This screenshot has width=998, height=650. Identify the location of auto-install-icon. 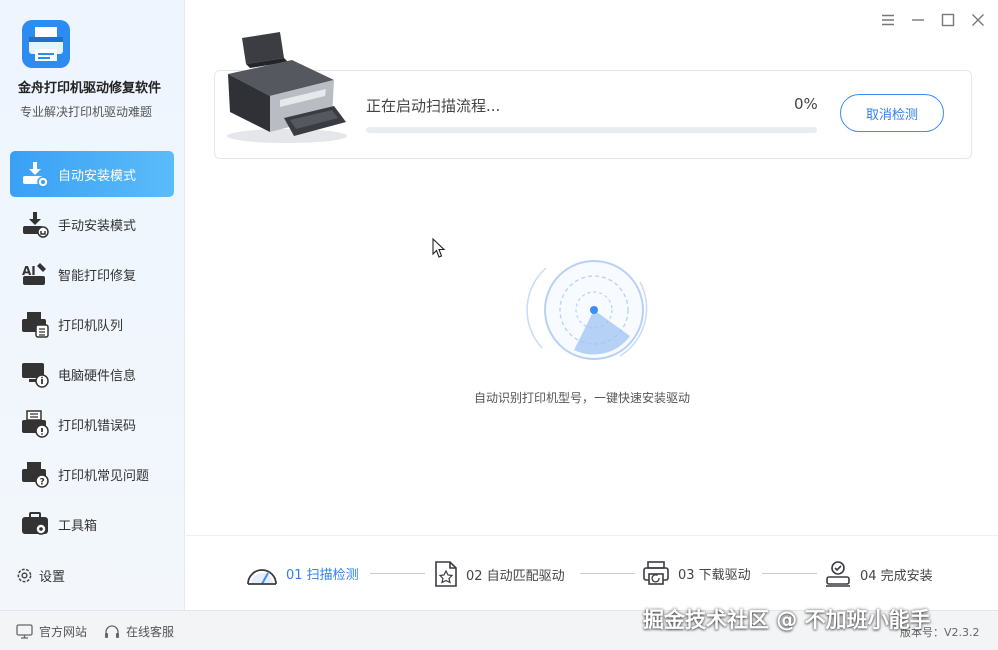
(36, 175).